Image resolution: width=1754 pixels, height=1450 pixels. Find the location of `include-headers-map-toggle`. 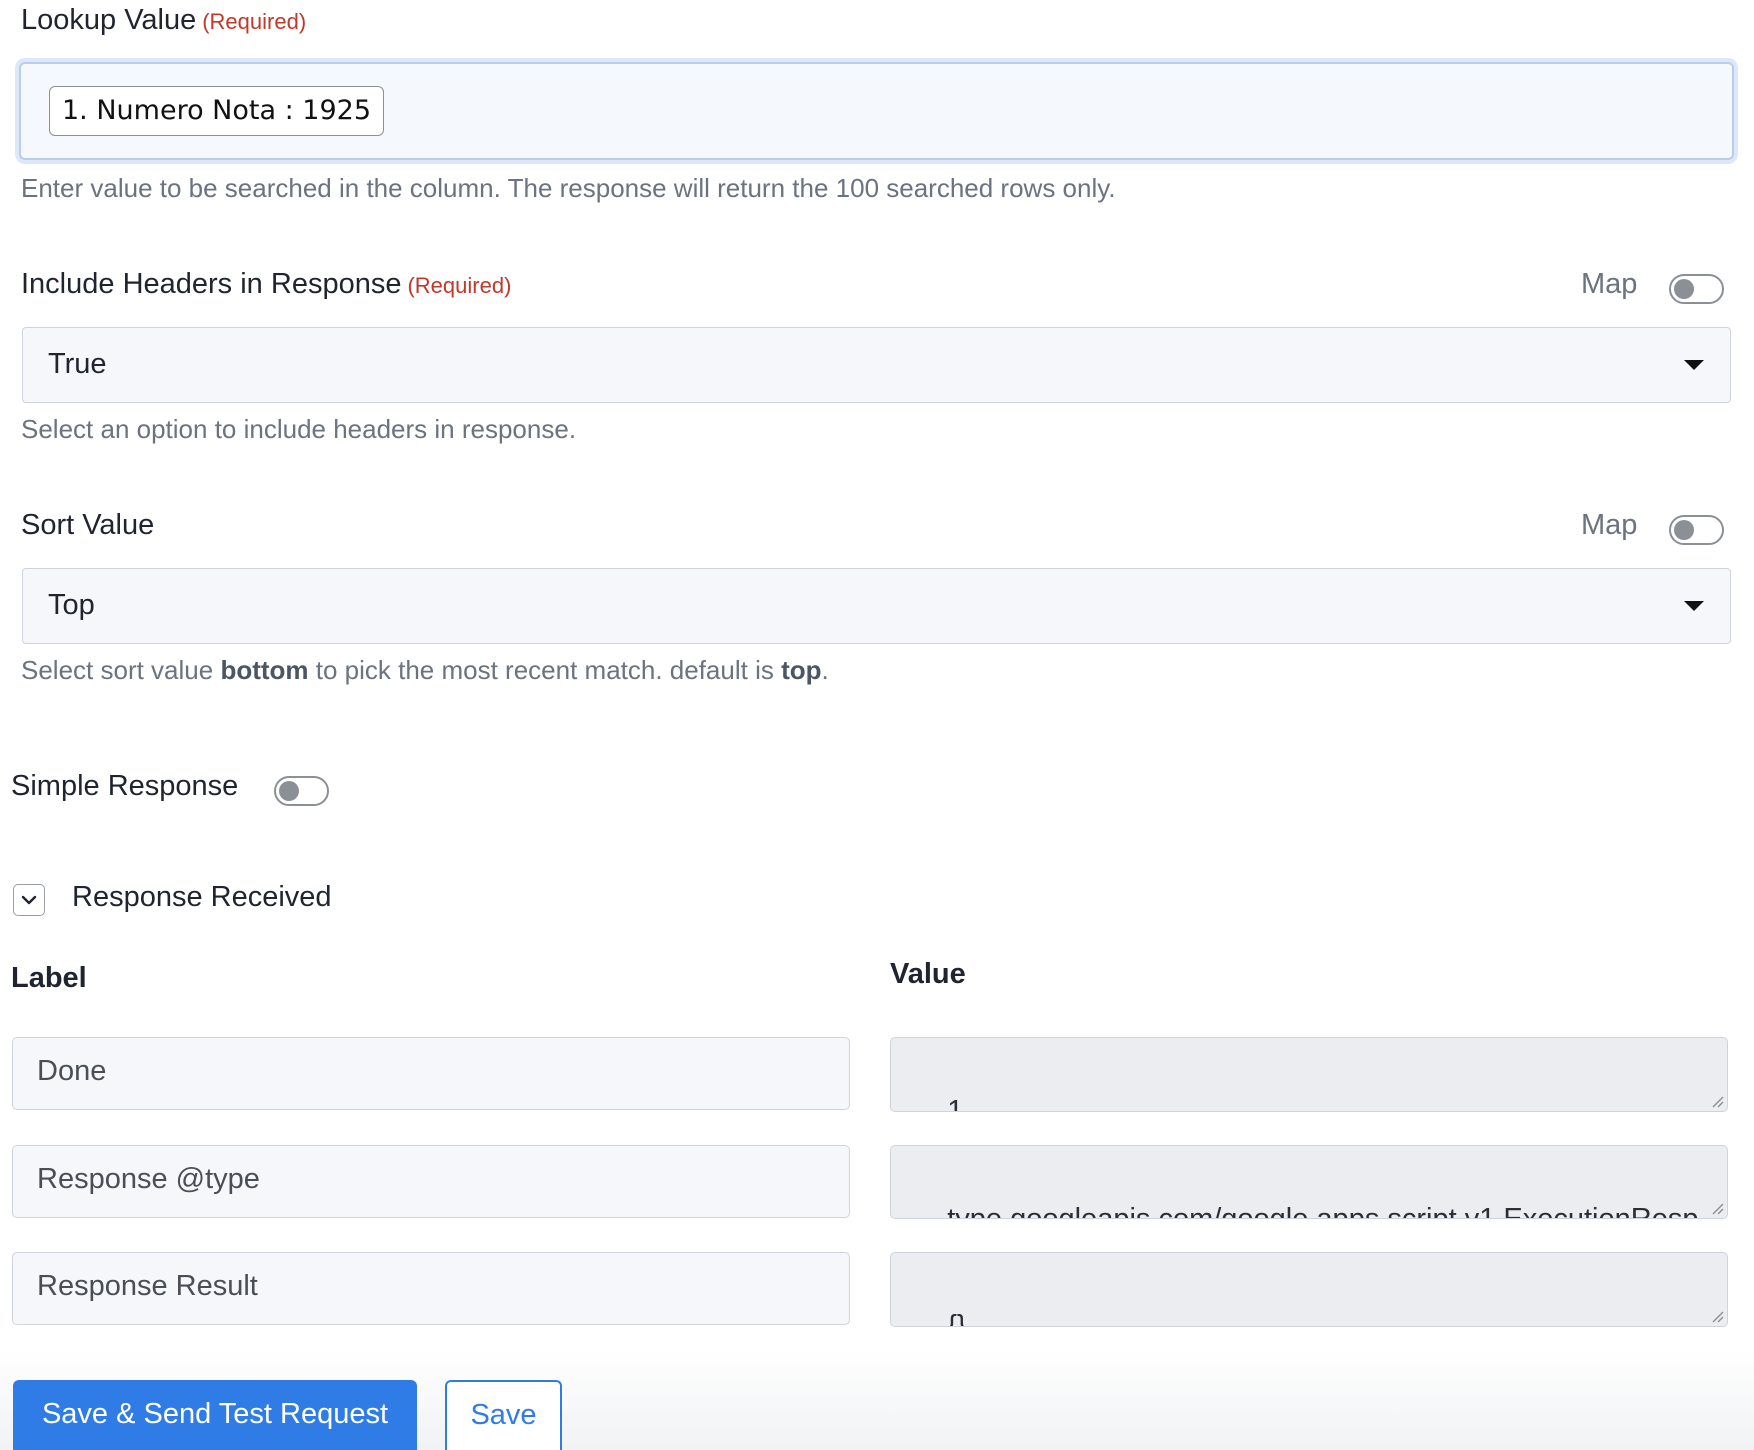

include-headers-map-toggle is located at coordinates (1696, 289).